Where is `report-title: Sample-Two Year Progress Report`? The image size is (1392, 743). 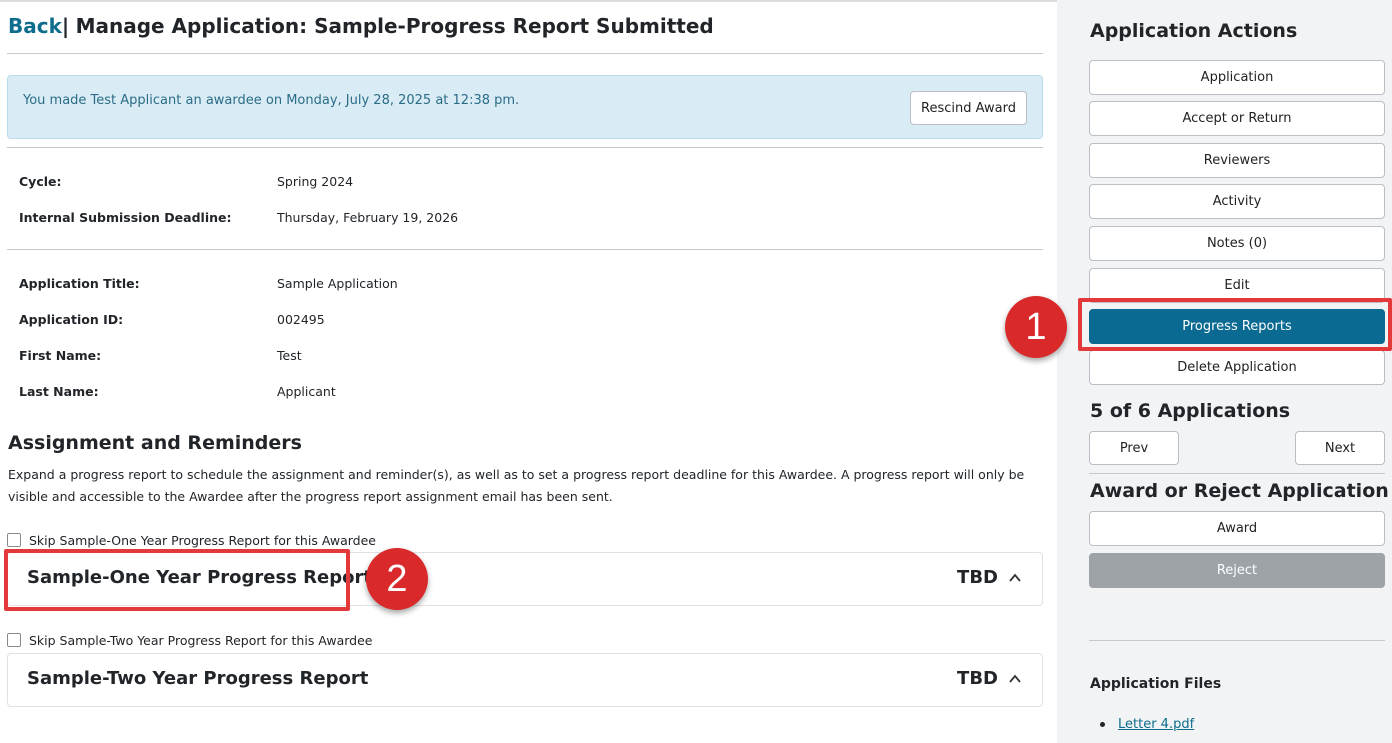
report-title: Sample-Two Year Progress Report is located at coordinates (198, 678).